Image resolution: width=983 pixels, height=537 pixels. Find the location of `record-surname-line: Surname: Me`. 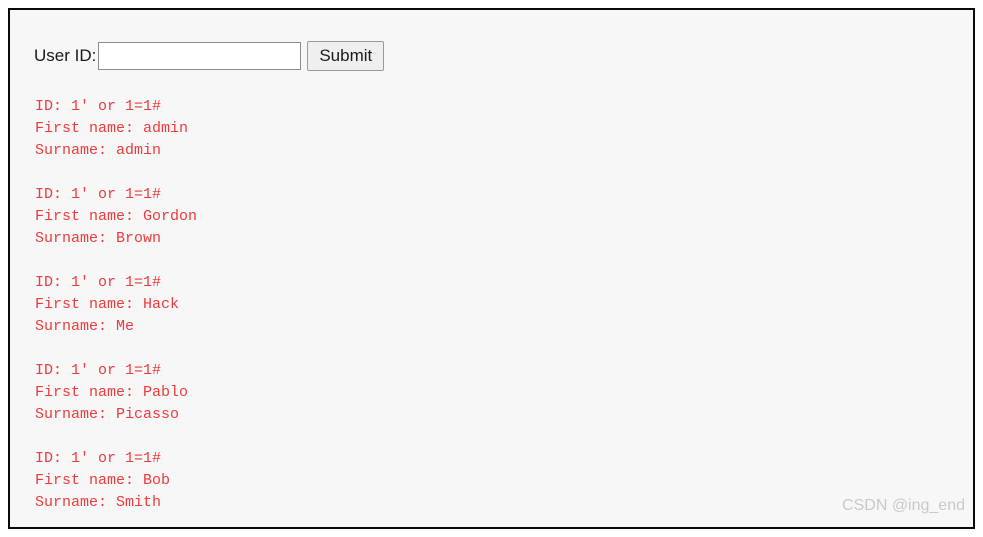

record-surname-line: Surname: Me is located at coordinates (85, 326).